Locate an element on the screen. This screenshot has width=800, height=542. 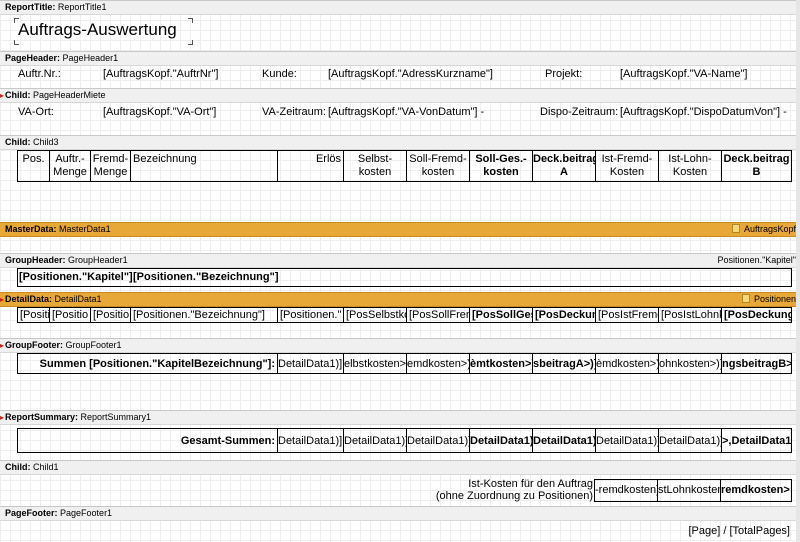
va-ort-field: [AuftragsKopf."VA-Ort"] is located at coordinates (159, 112).